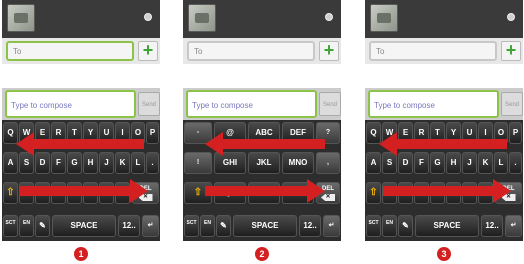  Describe the element at coordinates (81, 254) in the screenshot. I see `step-1-badge: 1` at that location.